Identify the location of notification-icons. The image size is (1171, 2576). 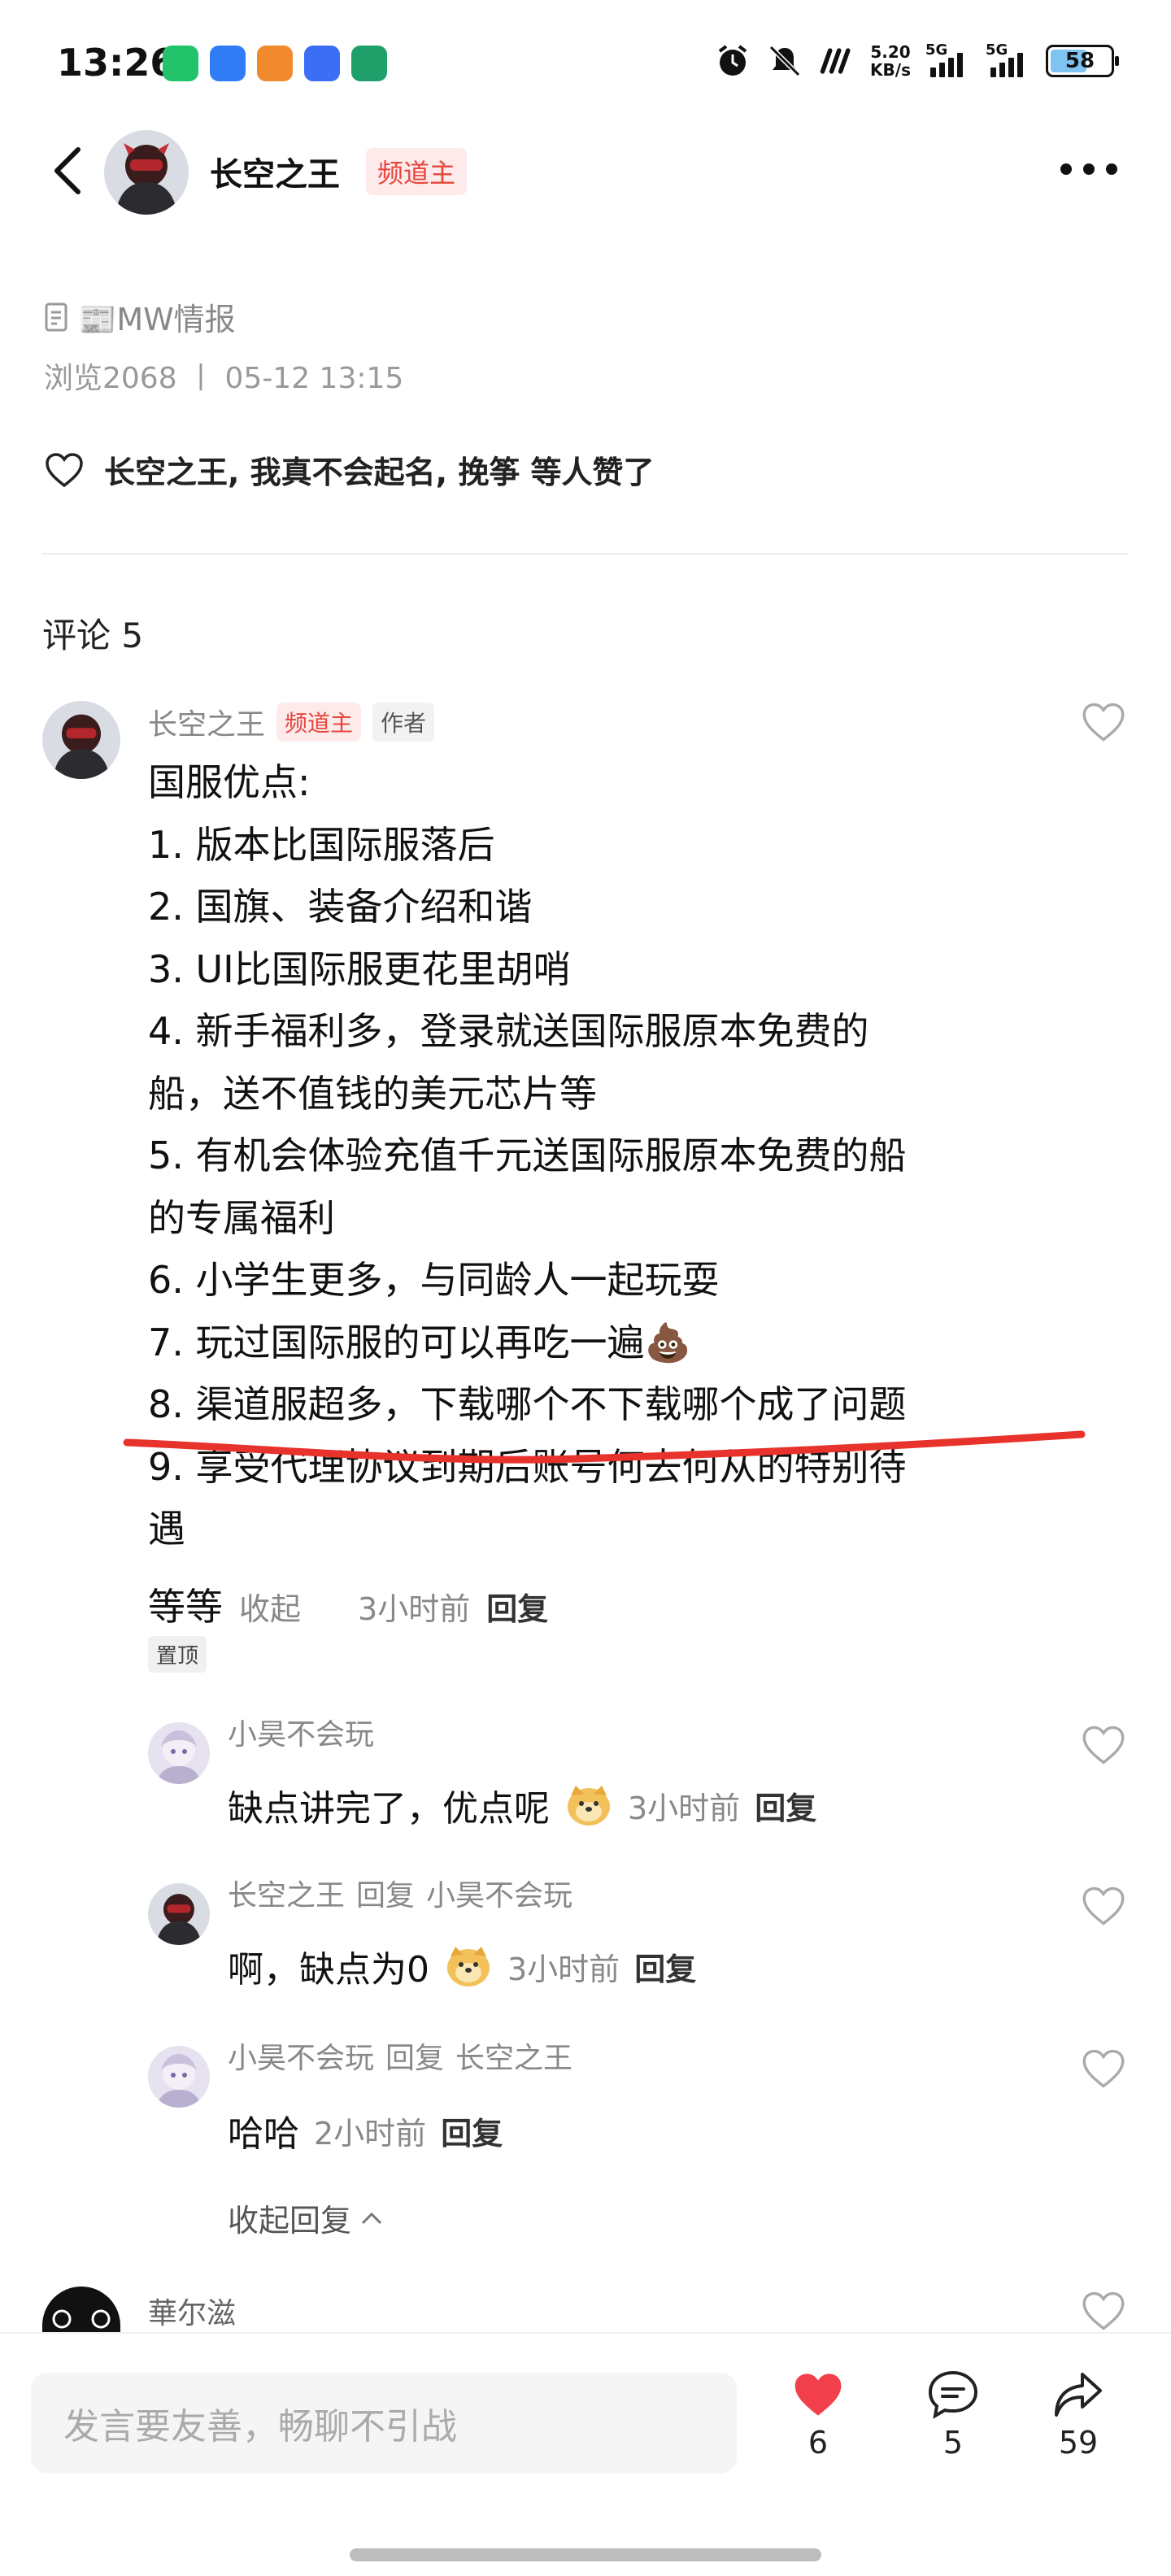
(275, 64).